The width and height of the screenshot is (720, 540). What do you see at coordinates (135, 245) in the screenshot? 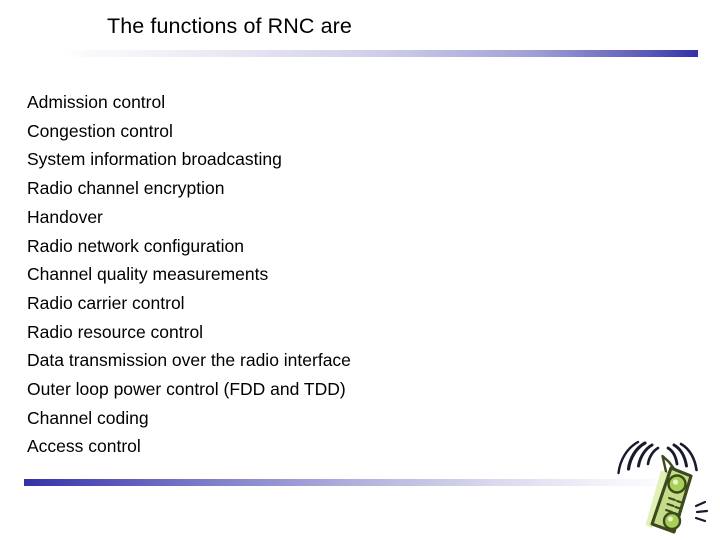
I see `list-item: Radio network configuration` at bounding box center [135, 245].